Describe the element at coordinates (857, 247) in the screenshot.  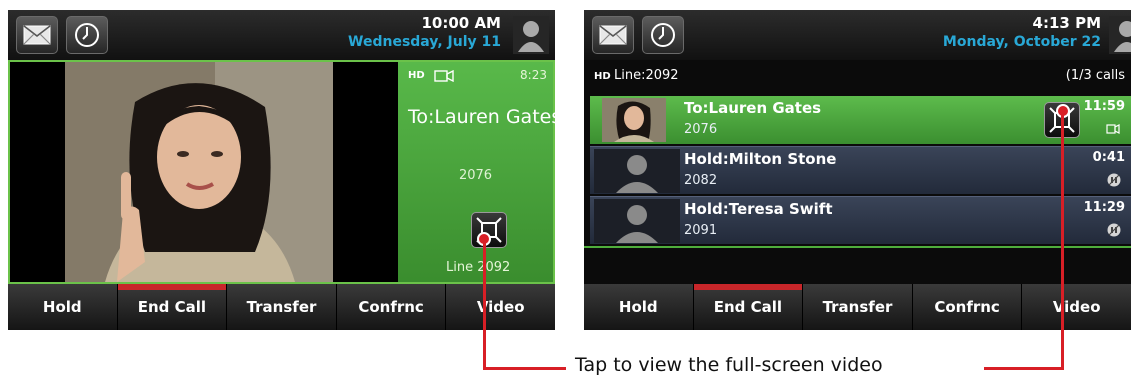
I see `divider` at that location.